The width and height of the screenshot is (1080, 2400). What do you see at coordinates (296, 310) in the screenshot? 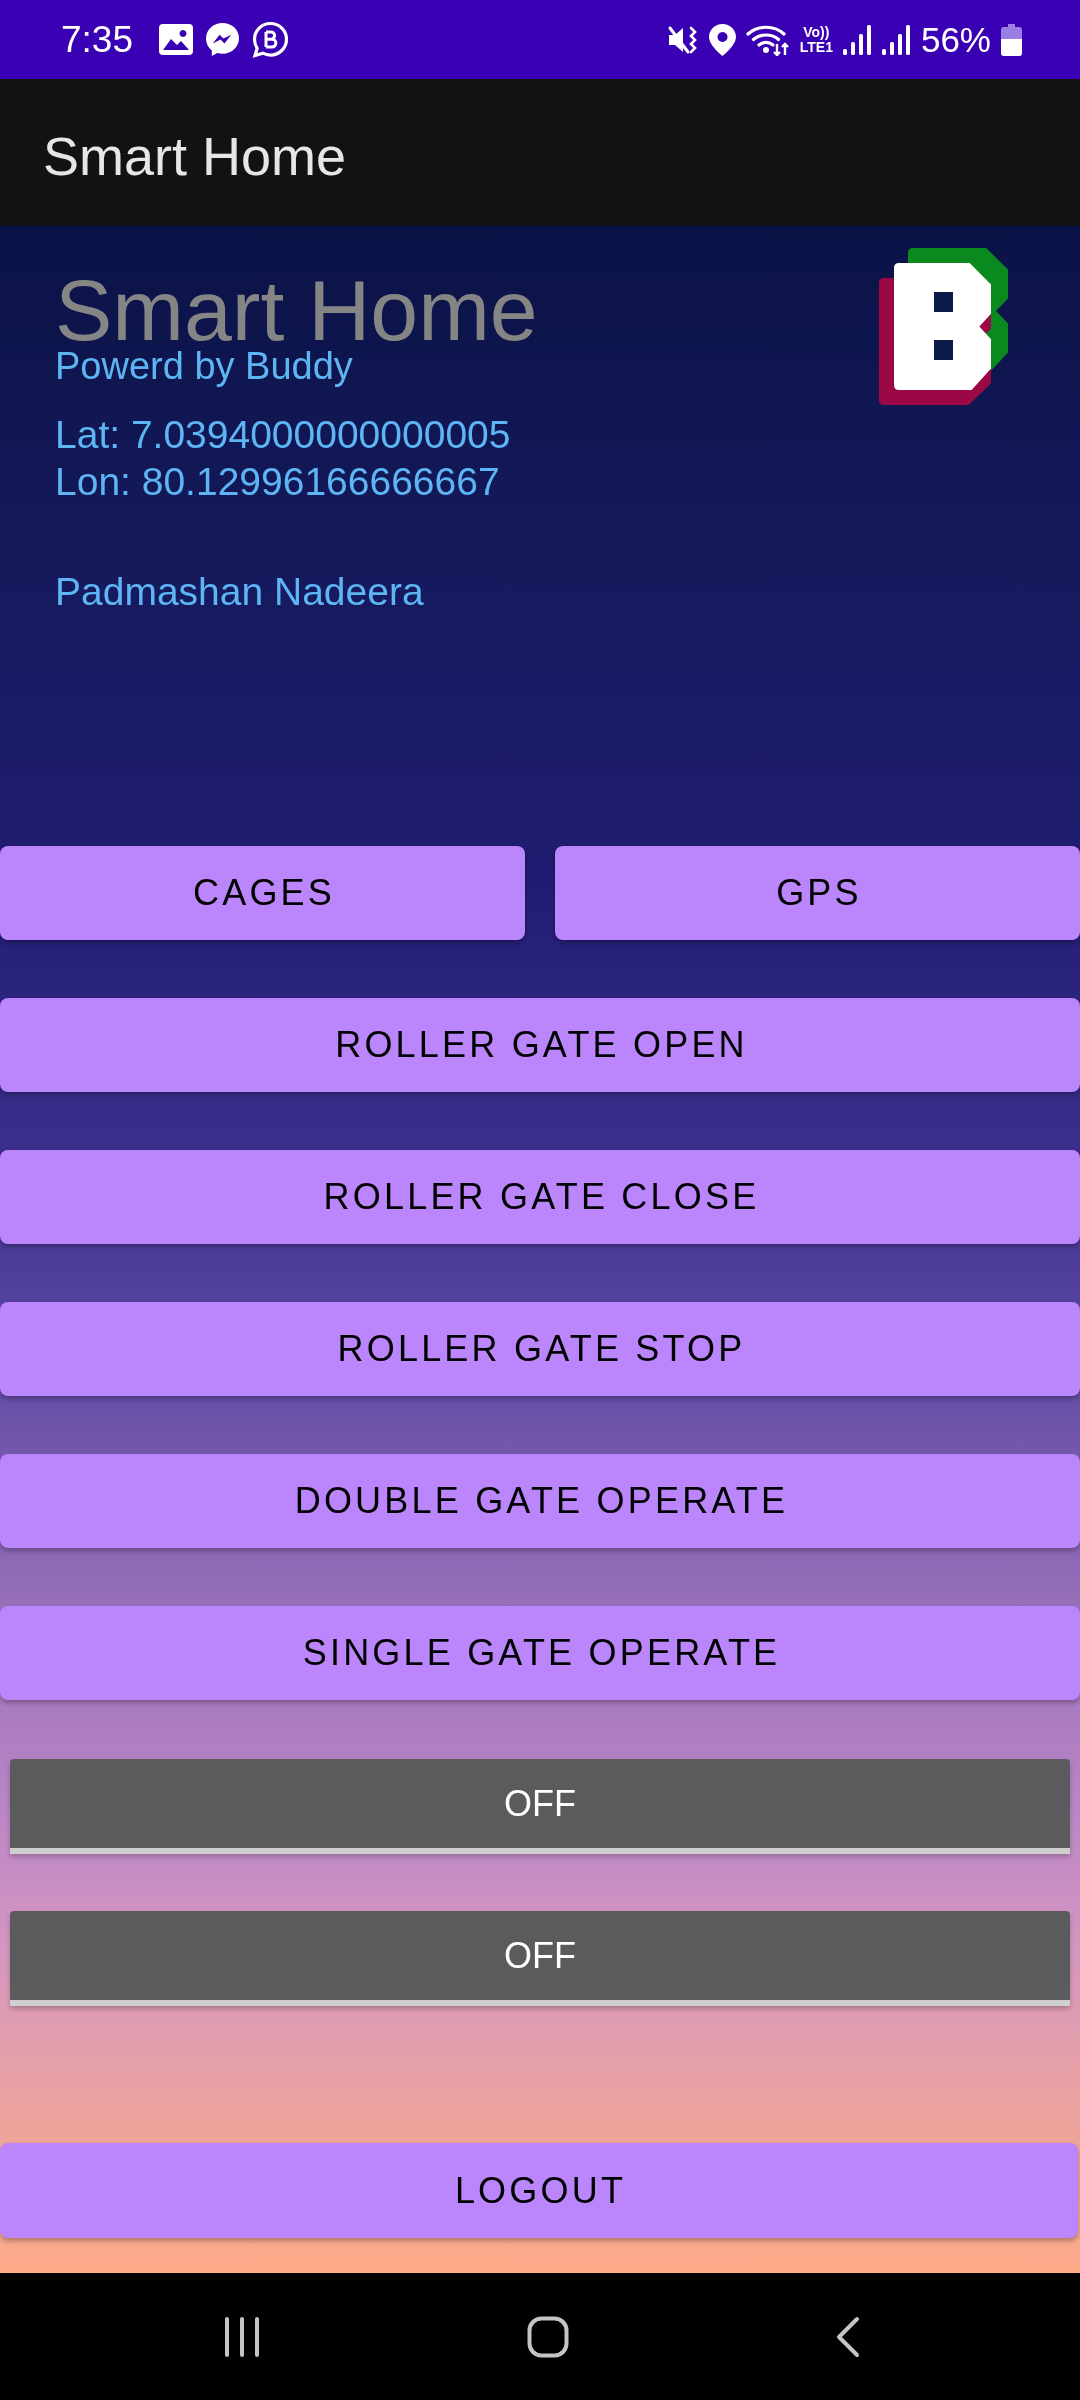
I see `page-title: Smart Home` at bounding box center [296, 310].